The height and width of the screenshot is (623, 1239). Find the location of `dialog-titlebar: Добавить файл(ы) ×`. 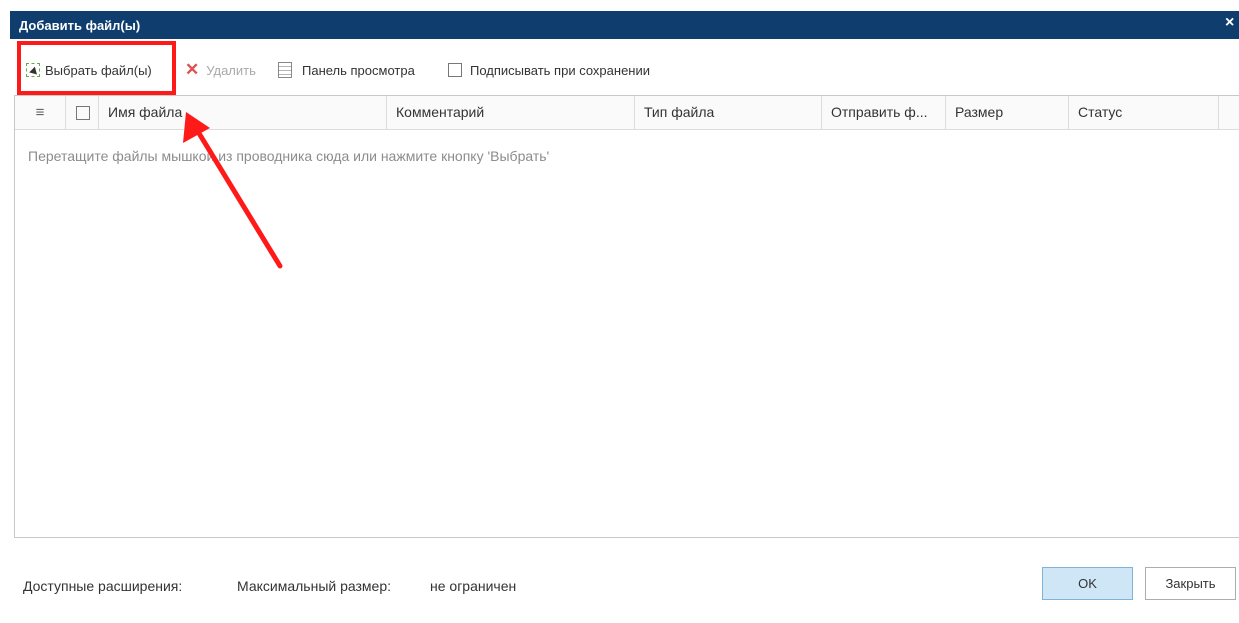

dialog-titlebar: Добавить файл(ы) × is located at coordinates (624, 25).